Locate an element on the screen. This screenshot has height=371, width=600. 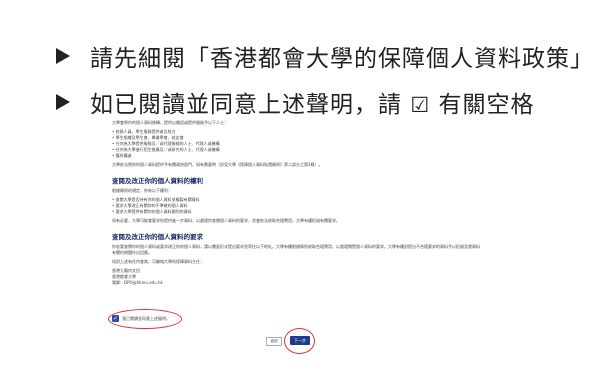
contact-intro: 如對上述有任何查詢，可聯絡大學的保障資料主任： is located at coordinates (158, 261).